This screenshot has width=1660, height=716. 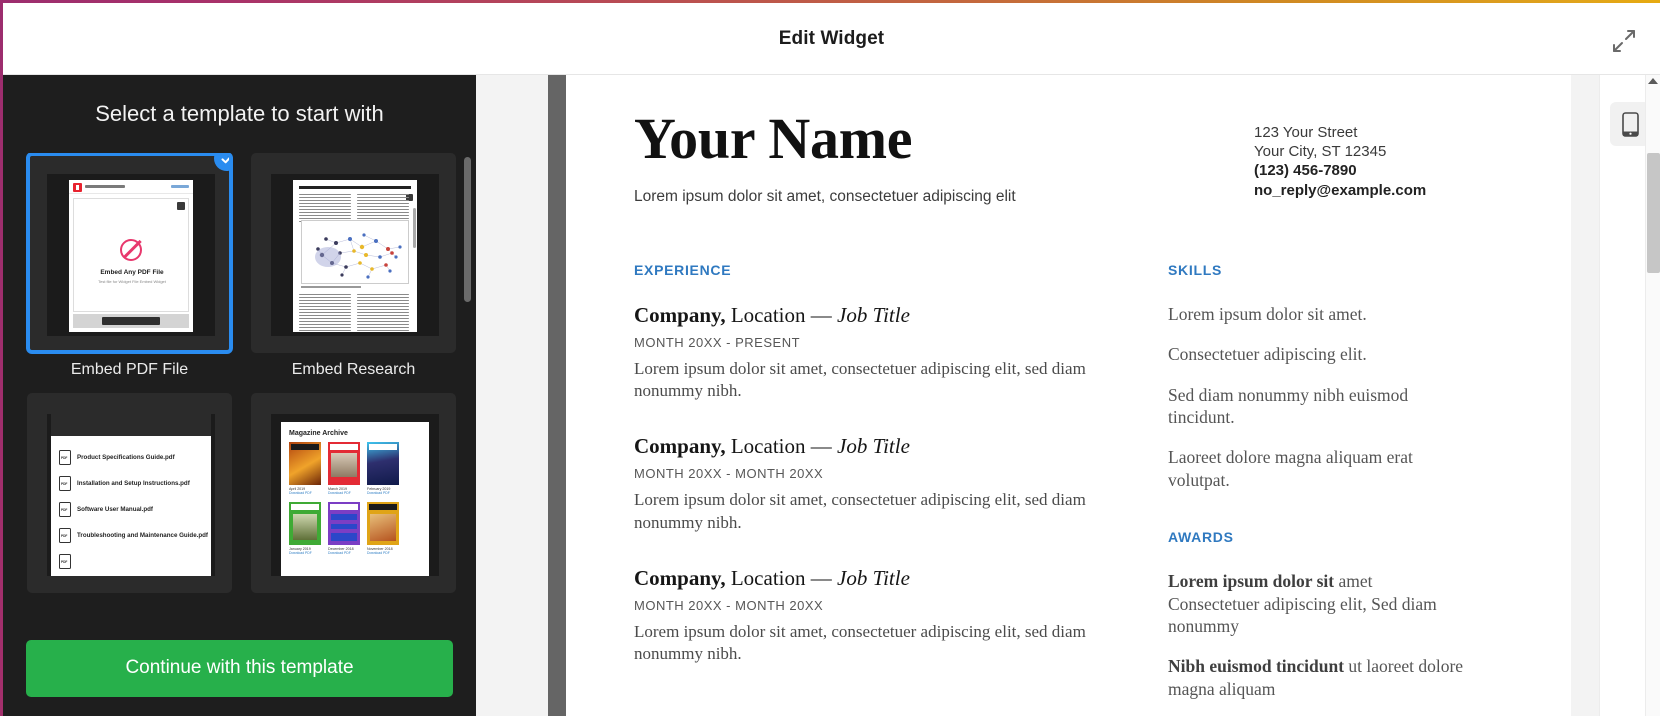 I want to click on modal-header: Edit Widget, so click(x=831, y=39).